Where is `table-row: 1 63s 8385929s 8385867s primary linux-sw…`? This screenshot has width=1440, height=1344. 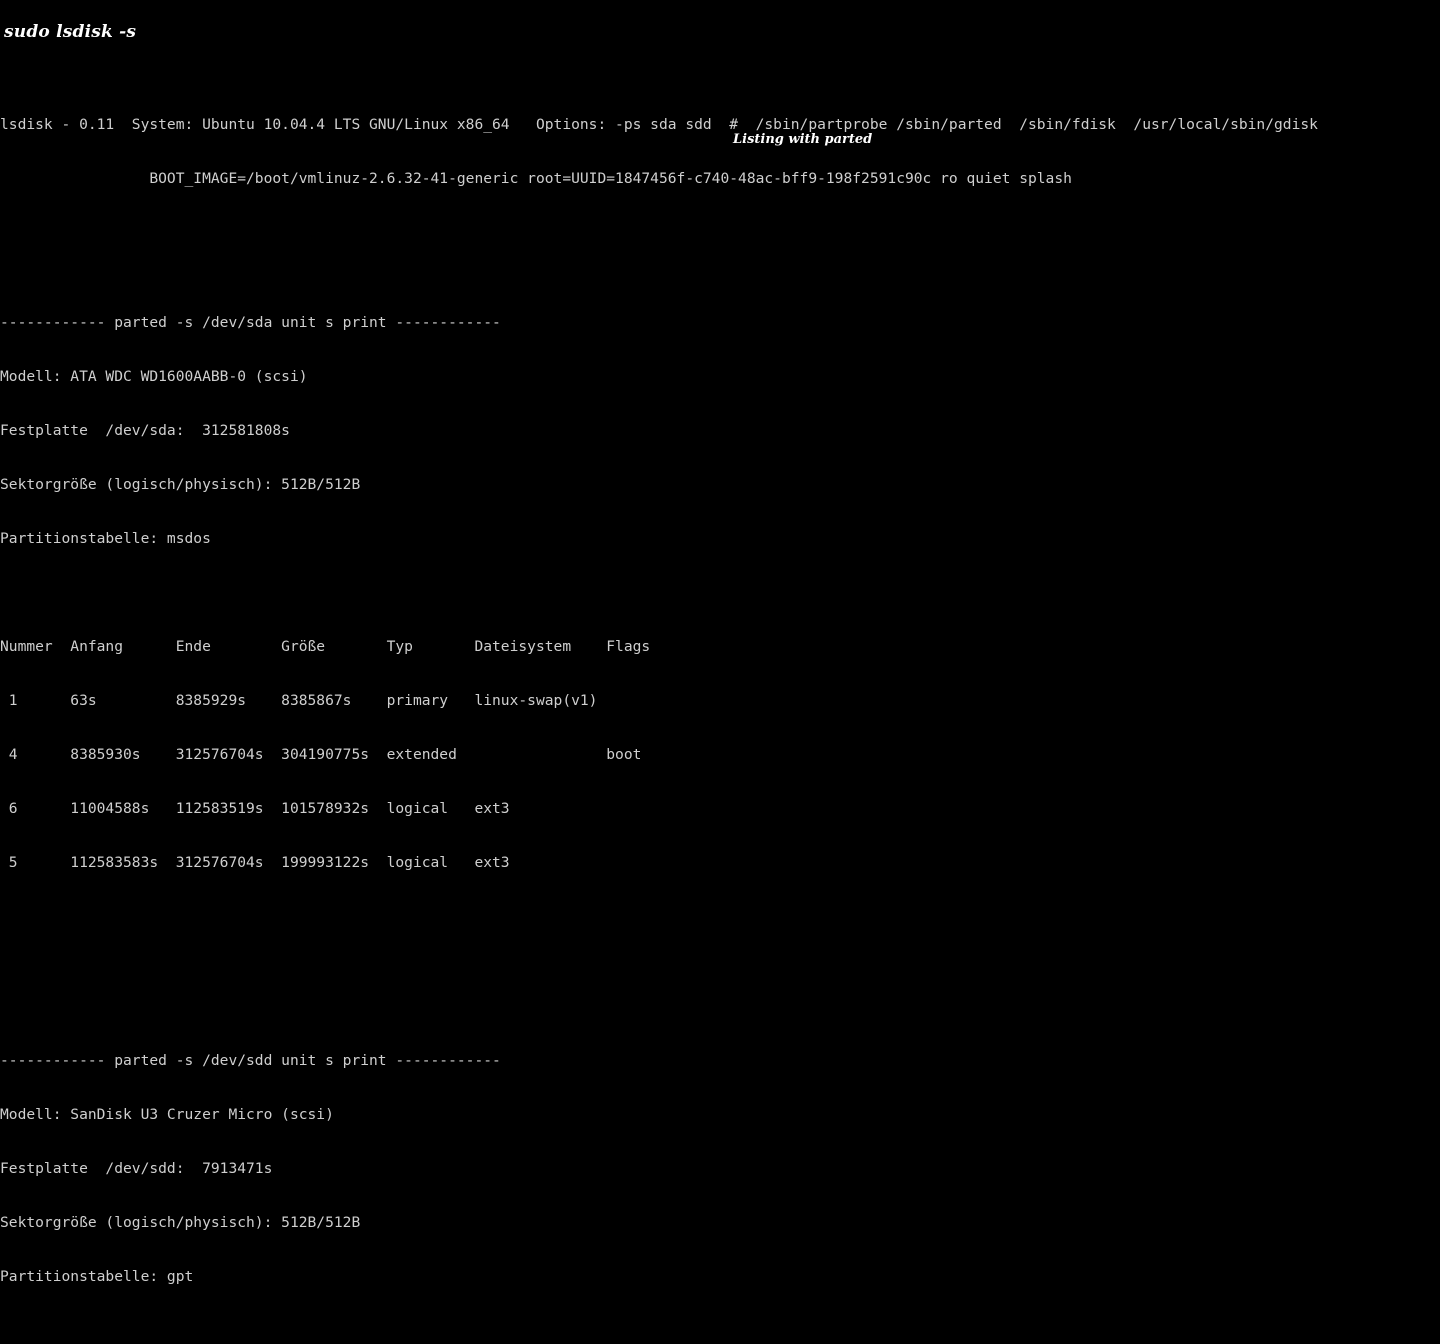 table-row: 1 63s 8385929s 8385867s primary linux-sw… is located at coordinates (299, 700).